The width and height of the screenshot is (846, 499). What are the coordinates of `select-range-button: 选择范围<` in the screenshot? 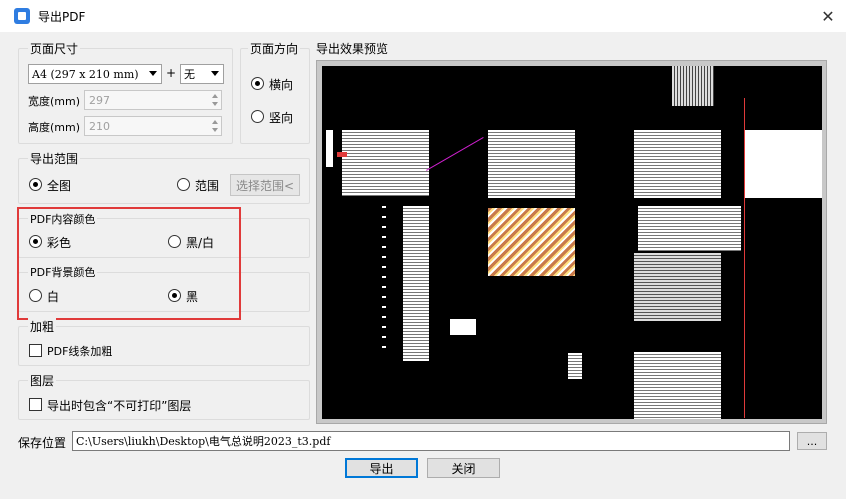 It's located at (265, 185).